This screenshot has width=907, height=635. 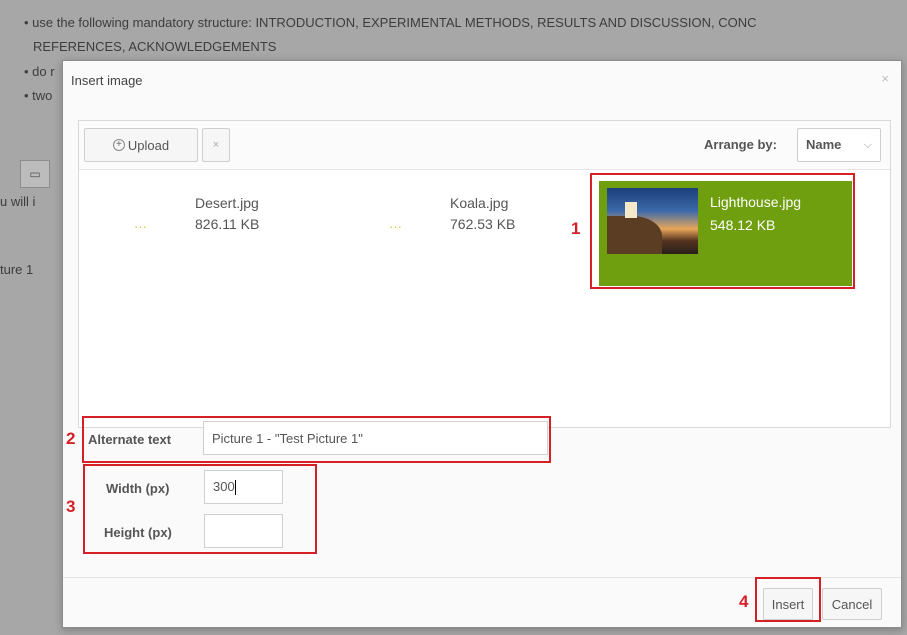 I want to click on arrange-by-select: Name ⌵, so click(x=839, y=145).